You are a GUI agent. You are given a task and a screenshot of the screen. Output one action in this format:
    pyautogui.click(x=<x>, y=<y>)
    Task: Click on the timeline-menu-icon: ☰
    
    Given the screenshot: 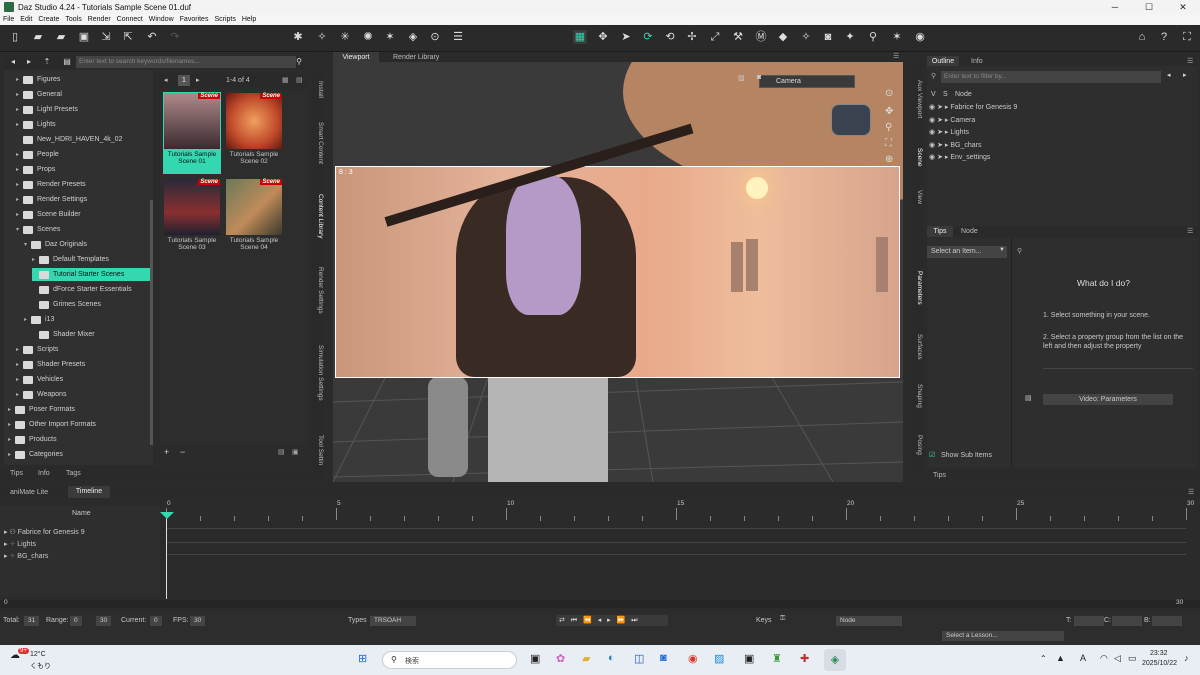 What is the action you would take?
    pyautogui.click(x=1191, y=492)
    